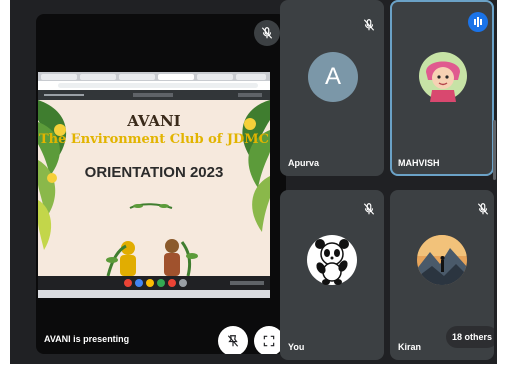 The image size is (506, 374). What do you see at coordinates (296, 347) in the screenshot?
I see `participant-name: You` at bounding box center [296, 347].